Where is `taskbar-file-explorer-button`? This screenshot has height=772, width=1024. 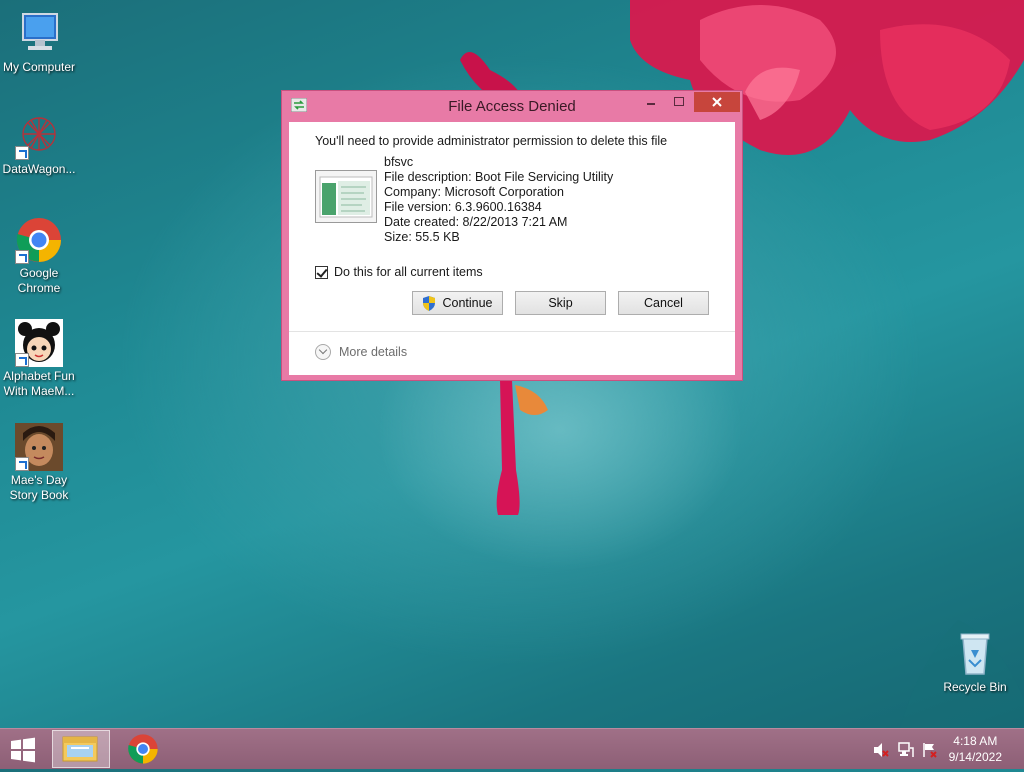
taskbar-file-explorer-button is located at coordinates (81, 749).